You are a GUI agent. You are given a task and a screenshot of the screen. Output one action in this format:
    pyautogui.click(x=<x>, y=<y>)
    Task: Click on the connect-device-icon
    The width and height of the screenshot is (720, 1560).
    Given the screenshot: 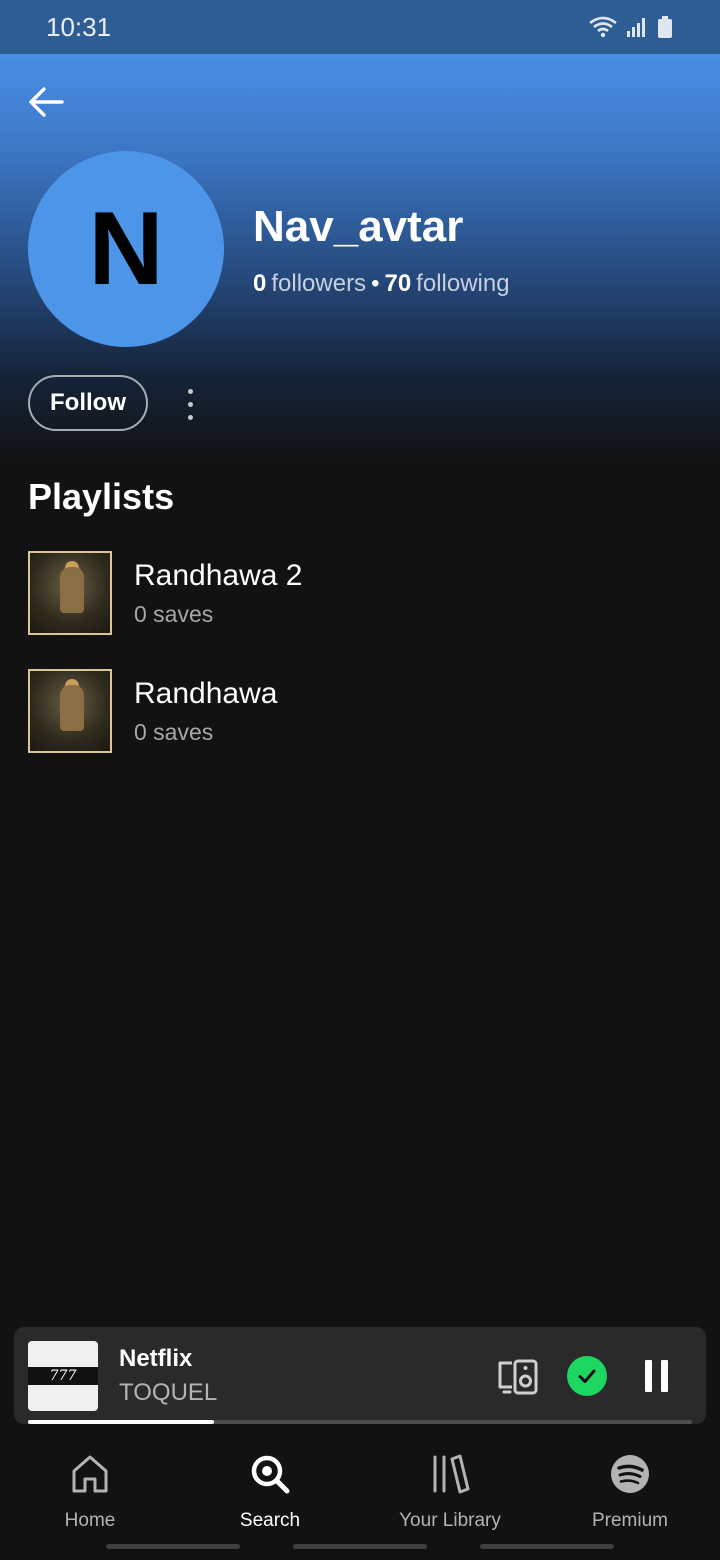 What is the action you would take?
    pyautogui.click(x=518, y=1377)
    